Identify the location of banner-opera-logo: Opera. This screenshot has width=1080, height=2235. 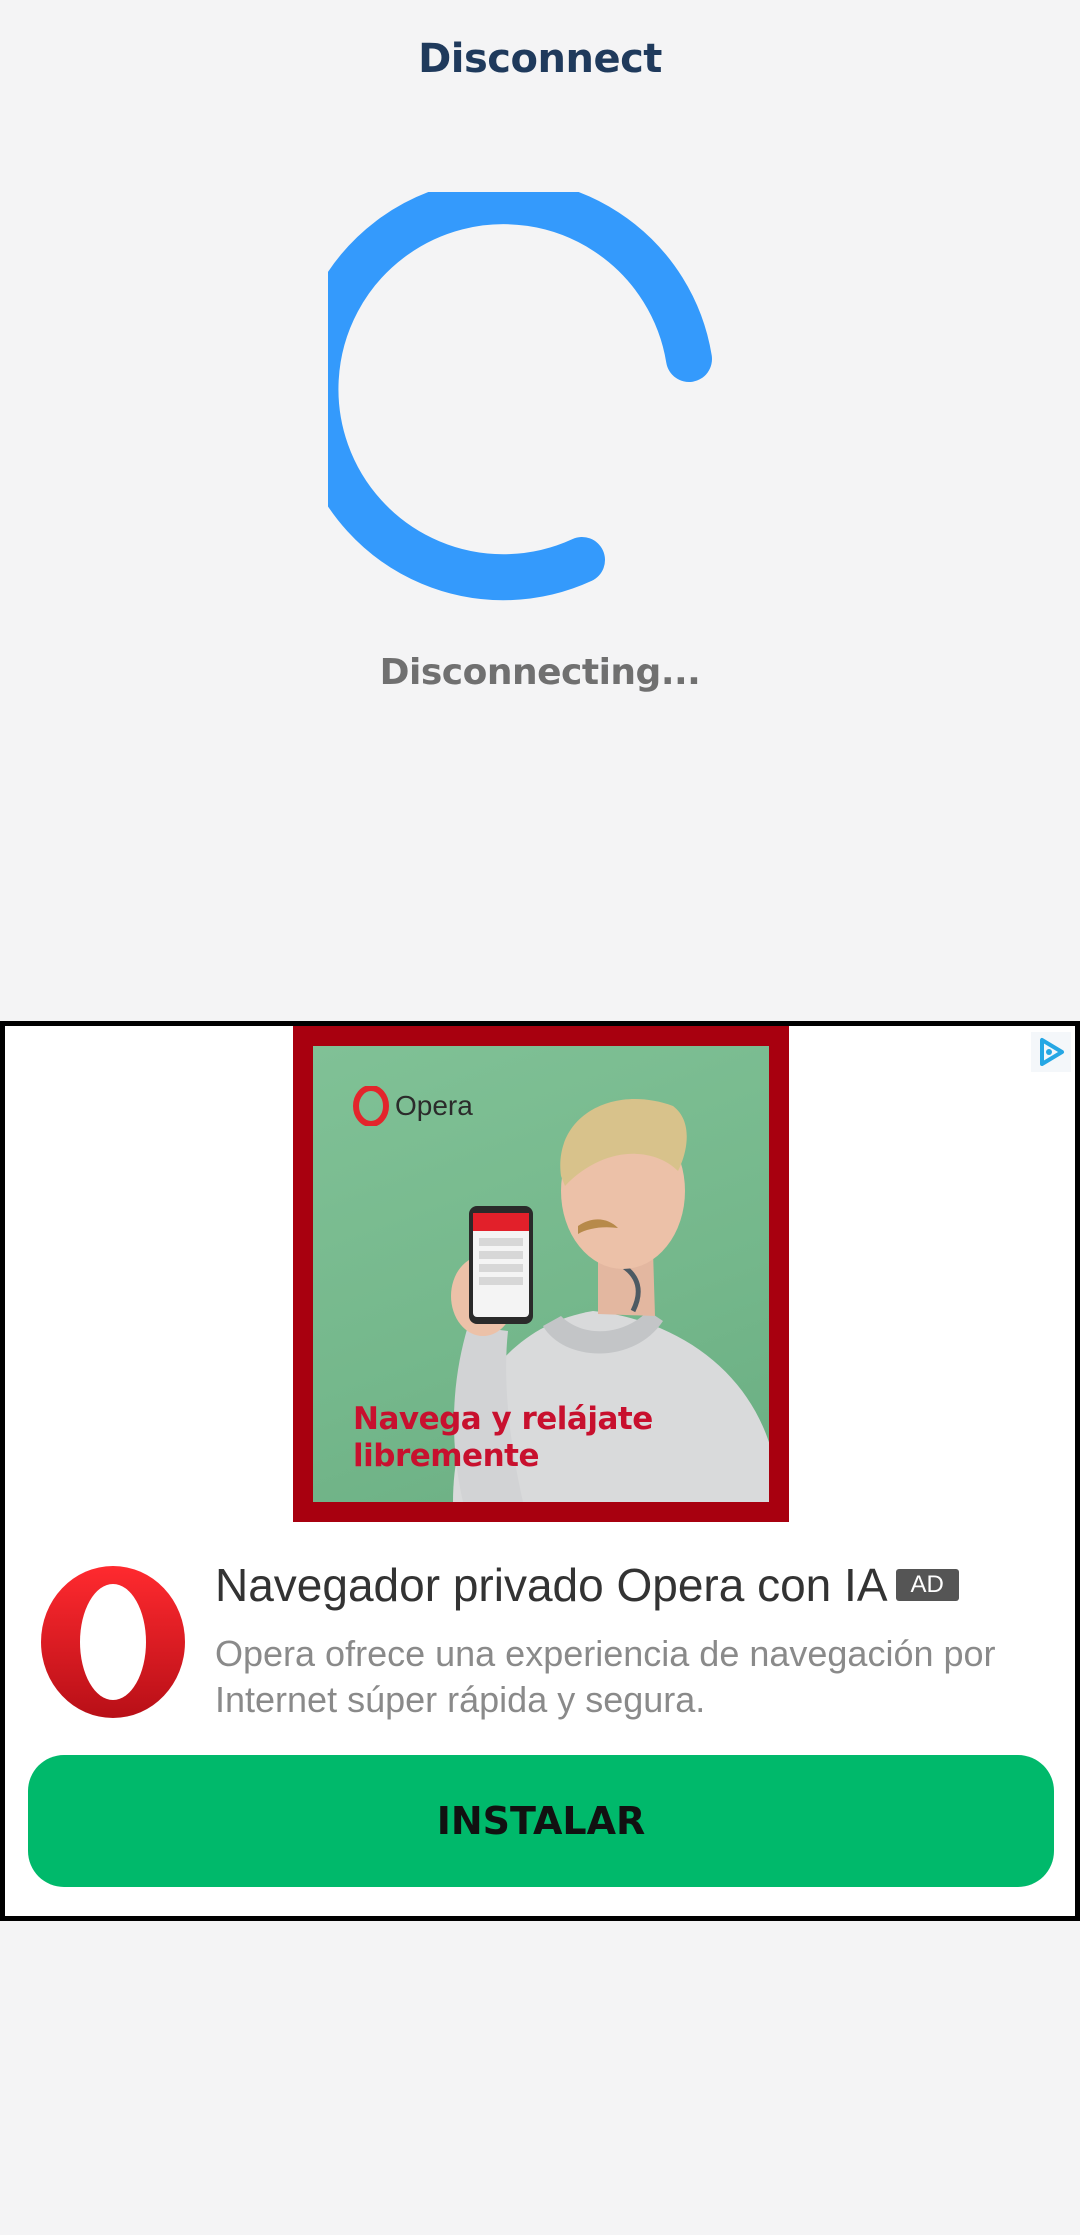
(413, 1106).